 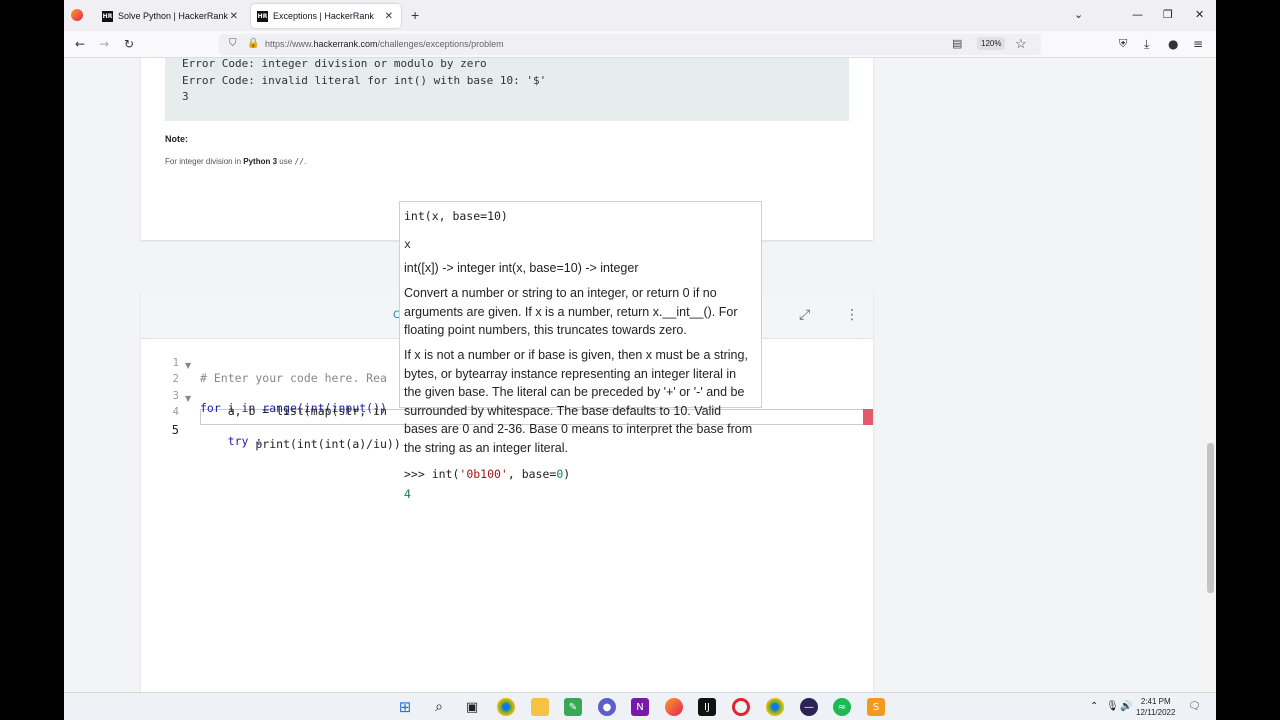 I want to click on tray-chevron-icon: ⌃, so click(x=1094, y=706).